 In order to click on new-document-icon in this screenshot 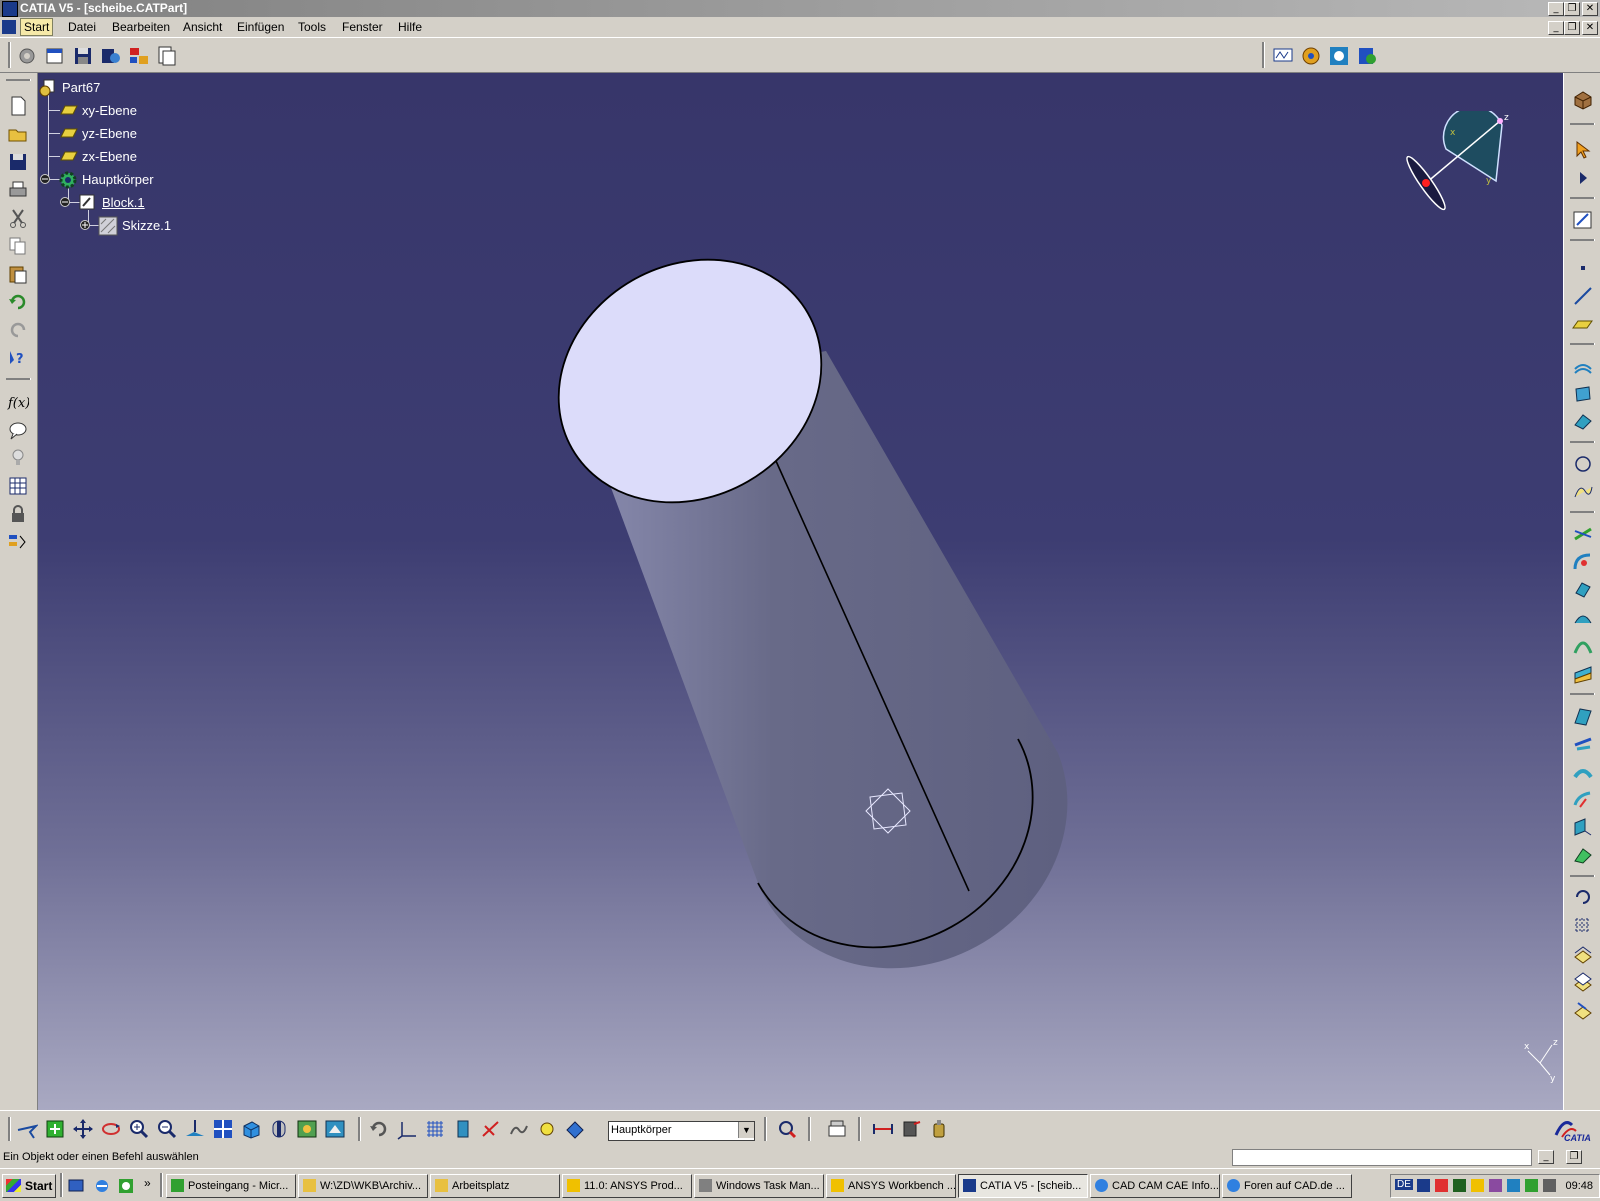, I will do `click(18, 106)`.